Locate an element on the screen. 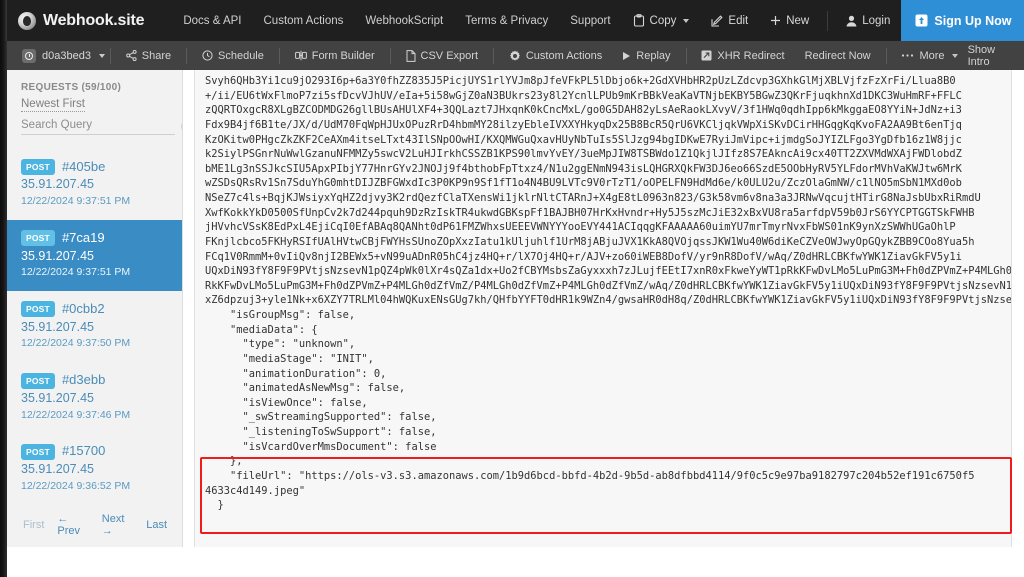 The image size is (1024, 577). sort-order-selector: Newest First is located at coordinates (94, 103).